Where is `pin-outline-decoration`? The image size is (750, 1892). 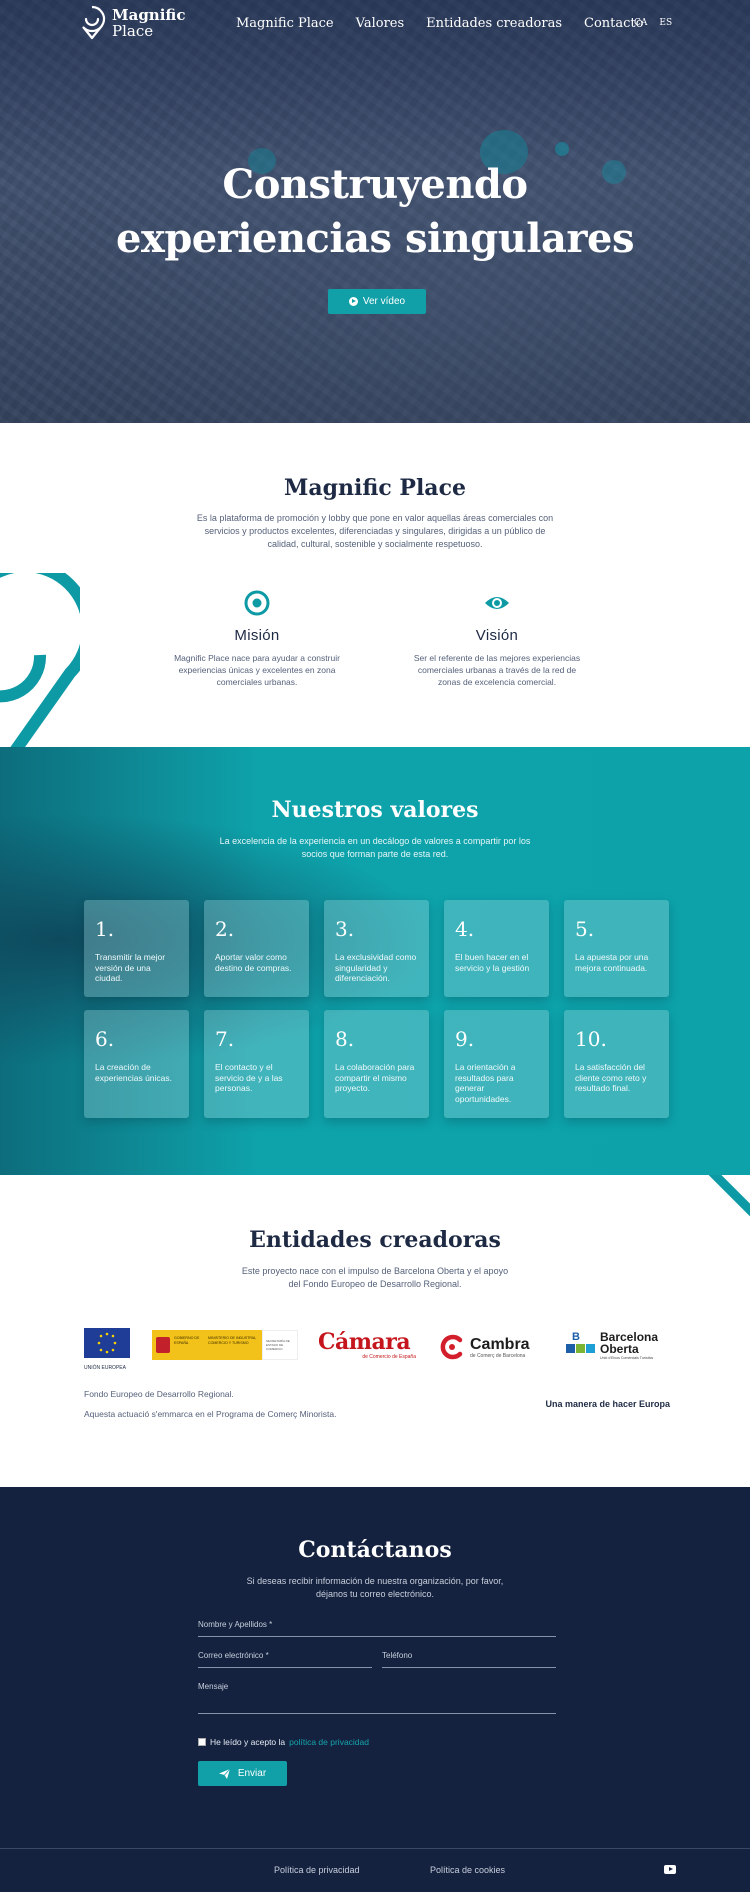
pin-outline-decoration is located at coordinates (40, 660).